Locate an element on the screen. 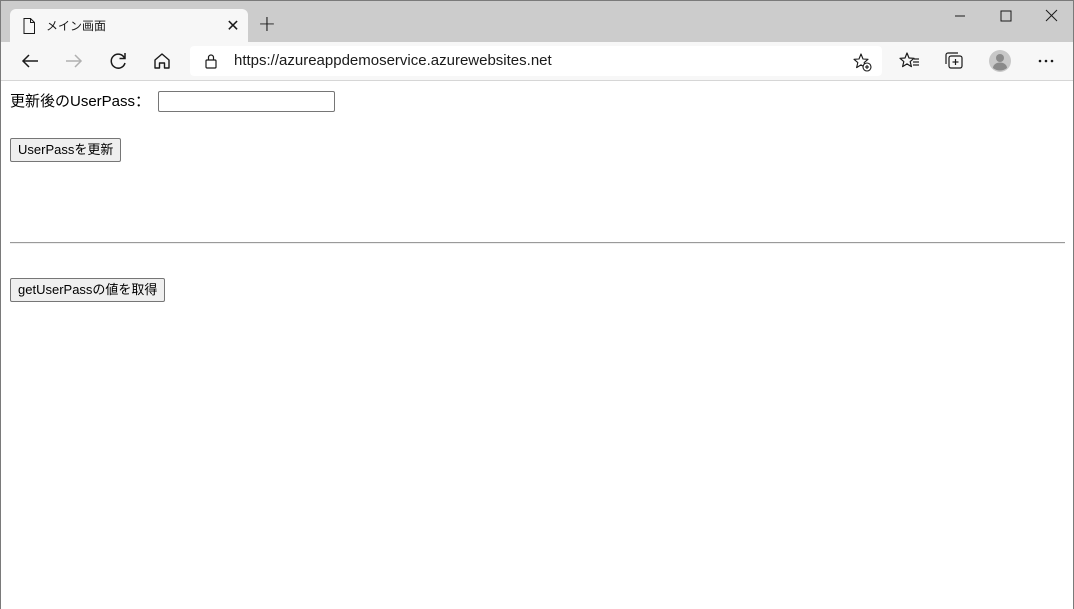 This screenshot has height=609, width=1074. forward-button is located at coordinates (74, 61).